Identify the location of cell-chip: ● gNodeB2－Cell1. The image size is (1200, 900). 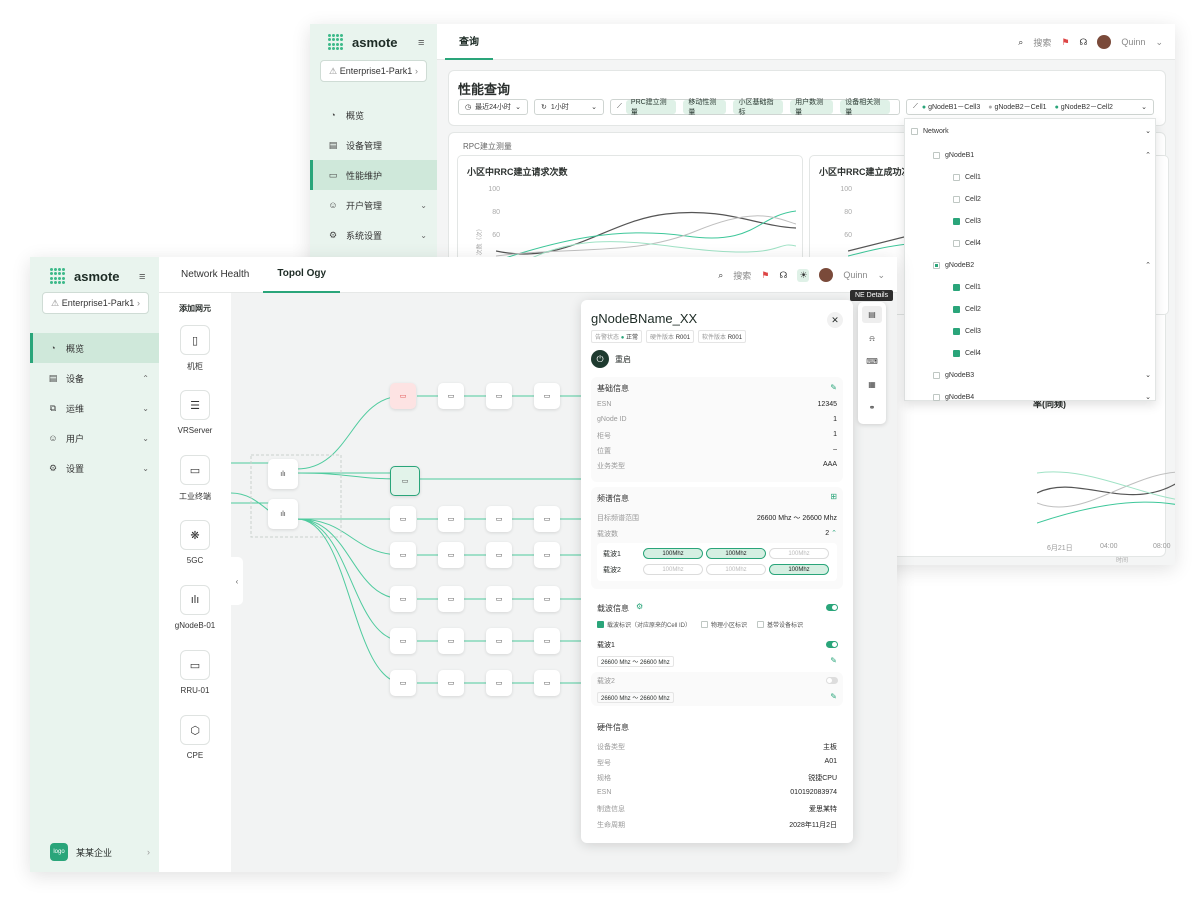
(1017, 107).